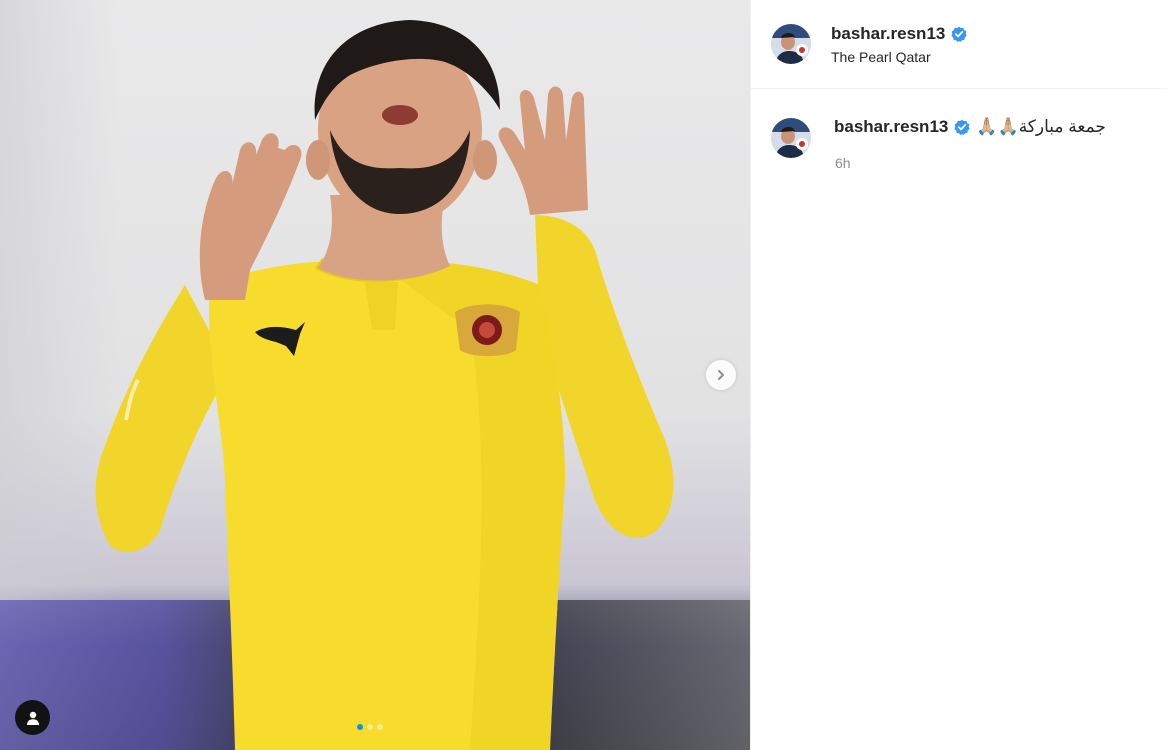  I want to click on user-icon, so click(32, 718).